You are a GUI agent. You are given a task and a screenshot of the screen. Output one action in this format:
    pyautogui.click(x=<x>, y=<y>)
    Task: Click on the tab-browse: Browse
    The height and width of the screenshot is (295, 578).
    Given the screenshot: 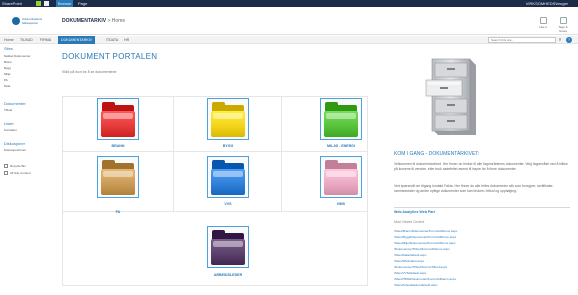 What is the action you would take?
    pyautogui.click(x=65, y=3)
    